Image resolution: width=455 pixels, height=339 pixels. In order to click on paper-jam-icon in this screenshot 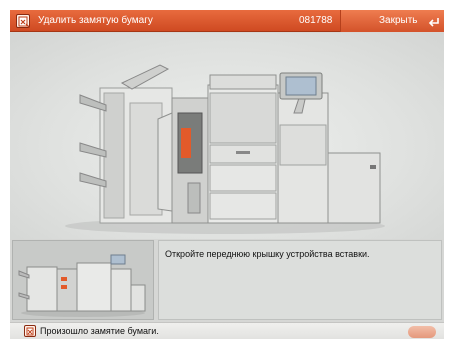, I will do `click(23, 21)`.